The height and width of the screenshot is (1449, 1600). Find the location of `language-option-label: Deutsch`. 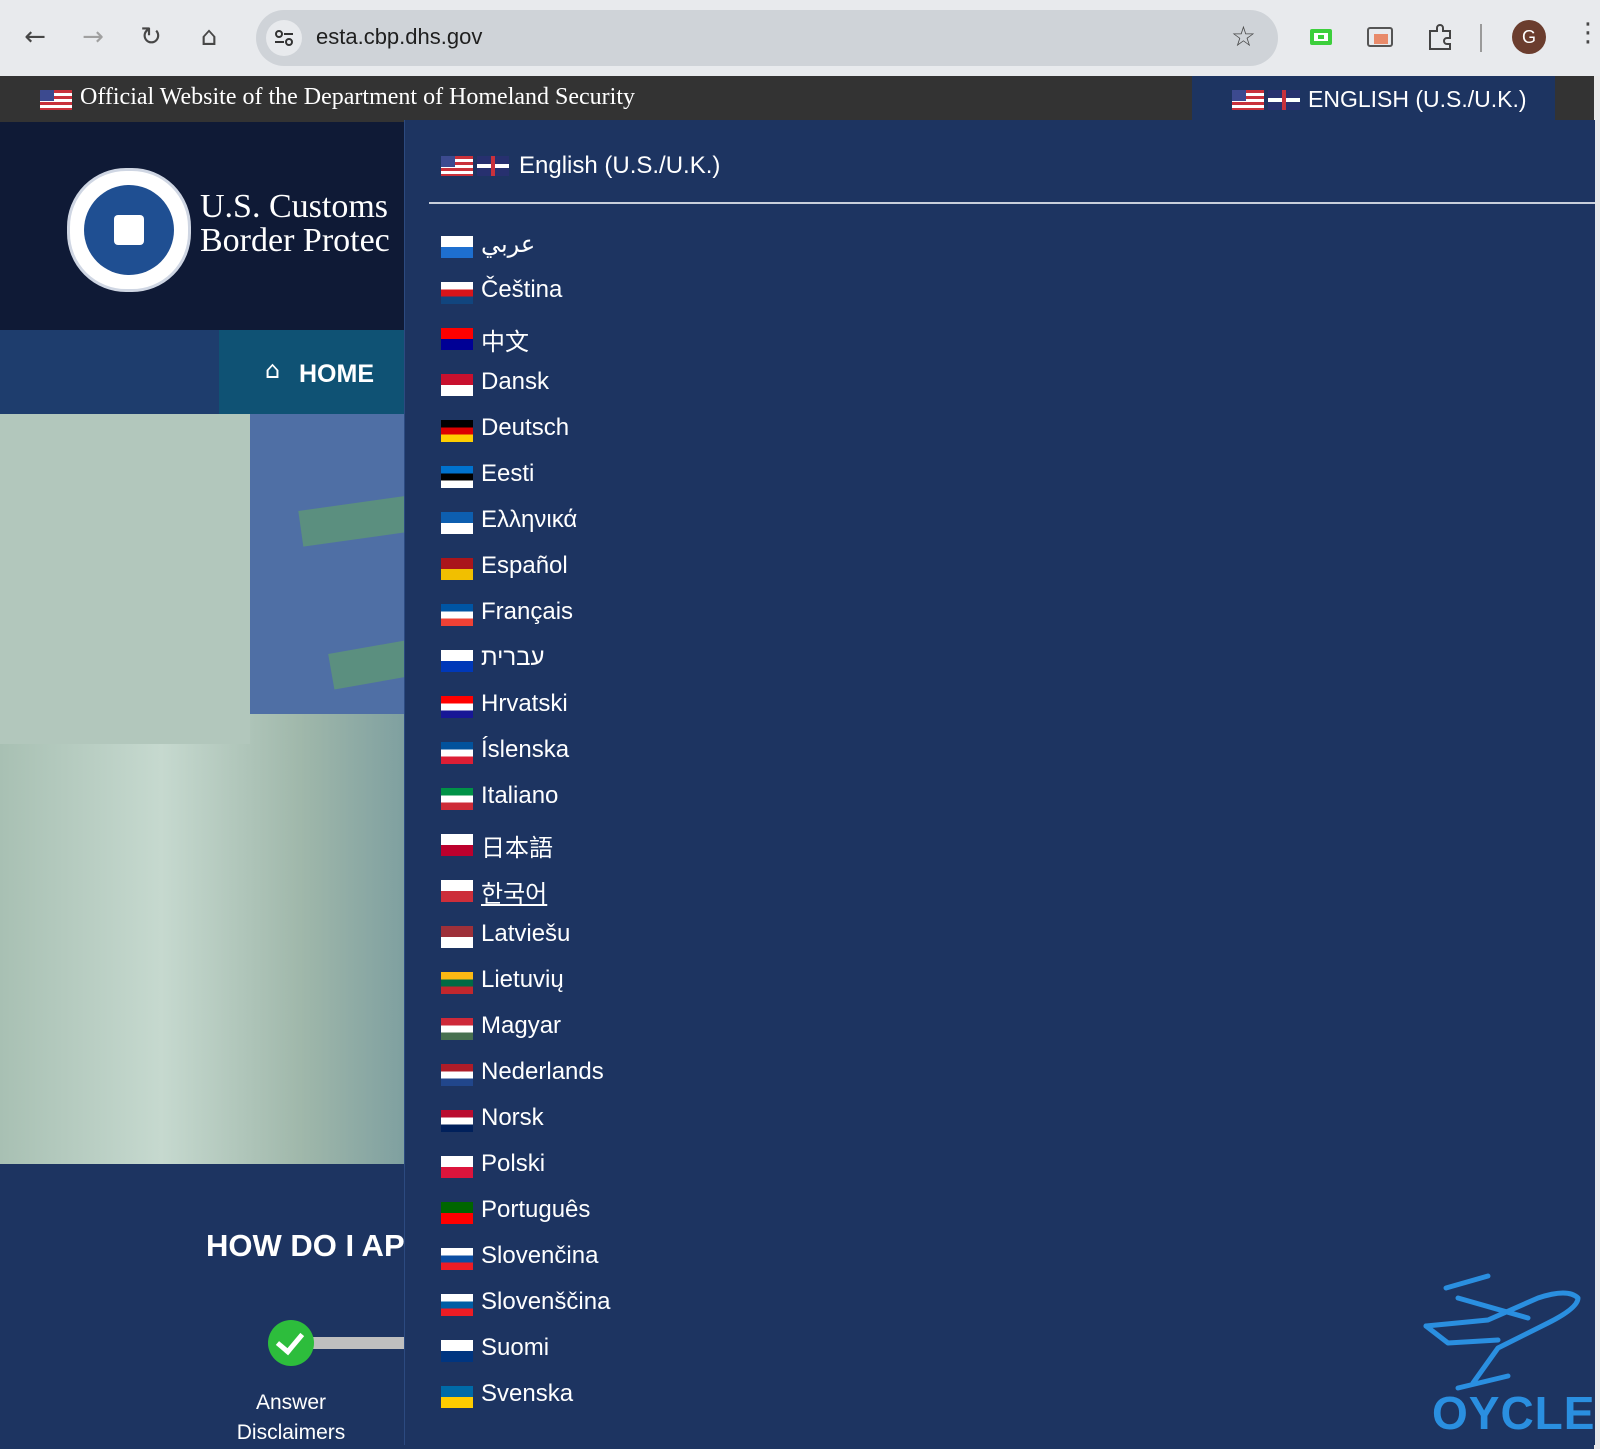

language-option-label: Deutsch is located at coordinates (525, 428).